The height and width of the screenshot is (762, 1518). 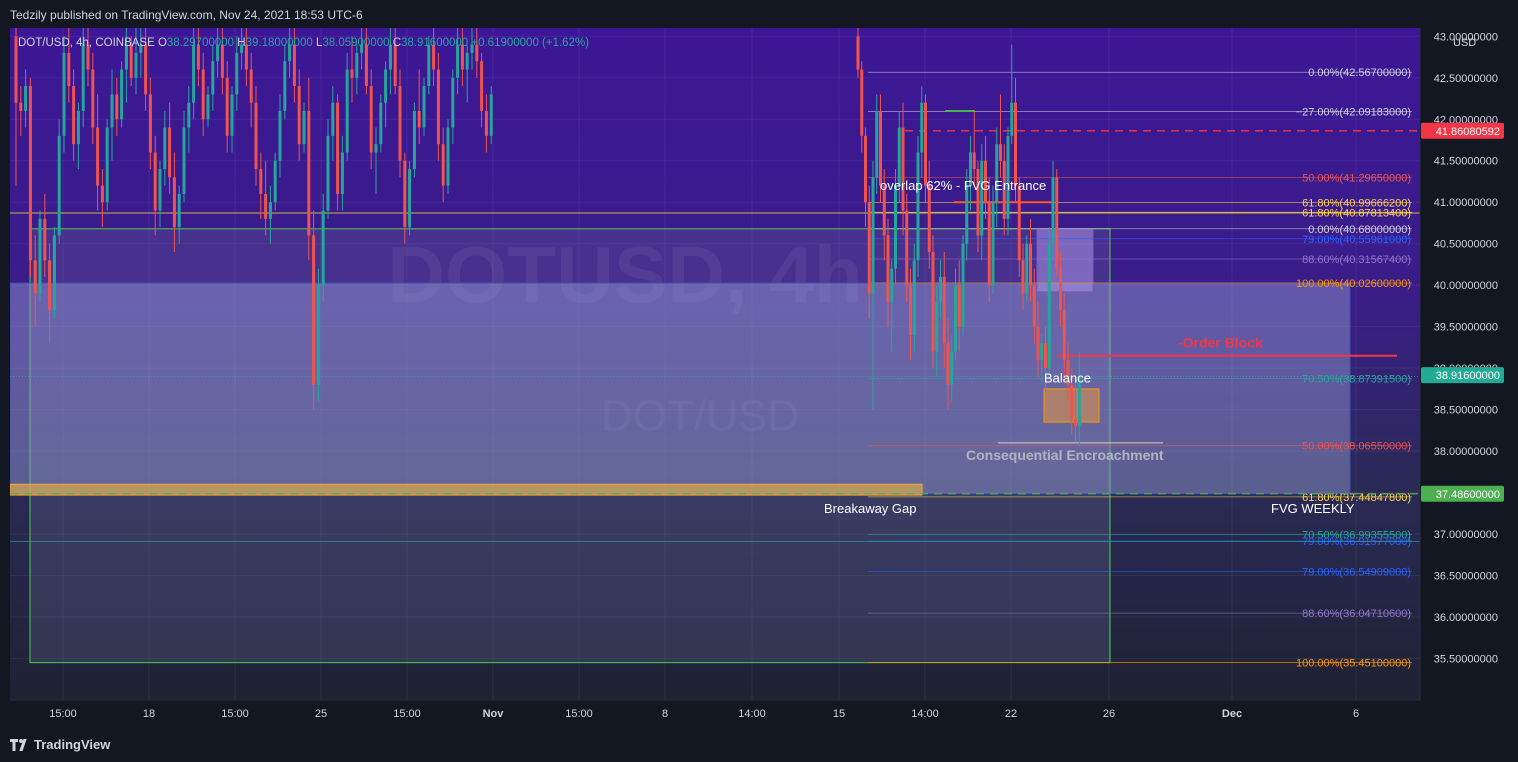 What do you see at coordinates (1356, 614) in the screenshot?
I see `fib-label: 88.60%(36.04710600)` at bounding box center [1356, 614].